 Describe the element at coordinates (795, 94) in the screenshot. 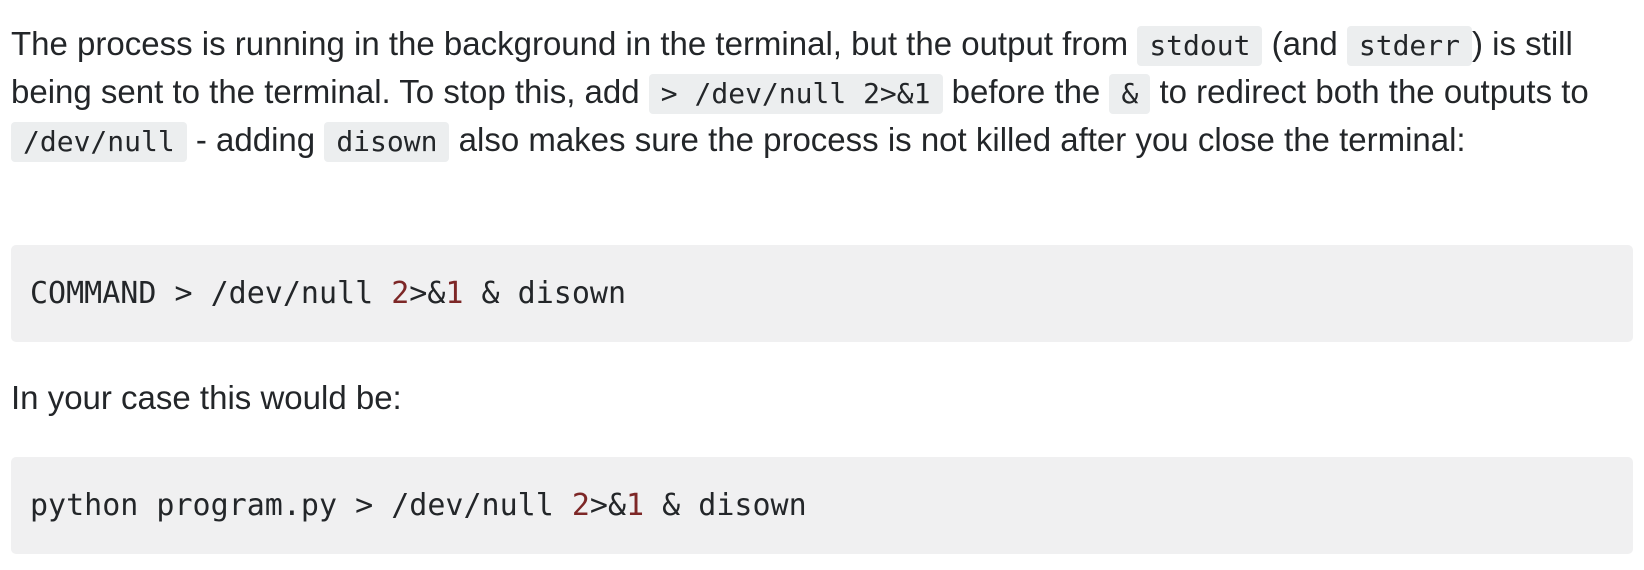

I see `inline-code-redirect: > /dev/null 2>&1` at that location.